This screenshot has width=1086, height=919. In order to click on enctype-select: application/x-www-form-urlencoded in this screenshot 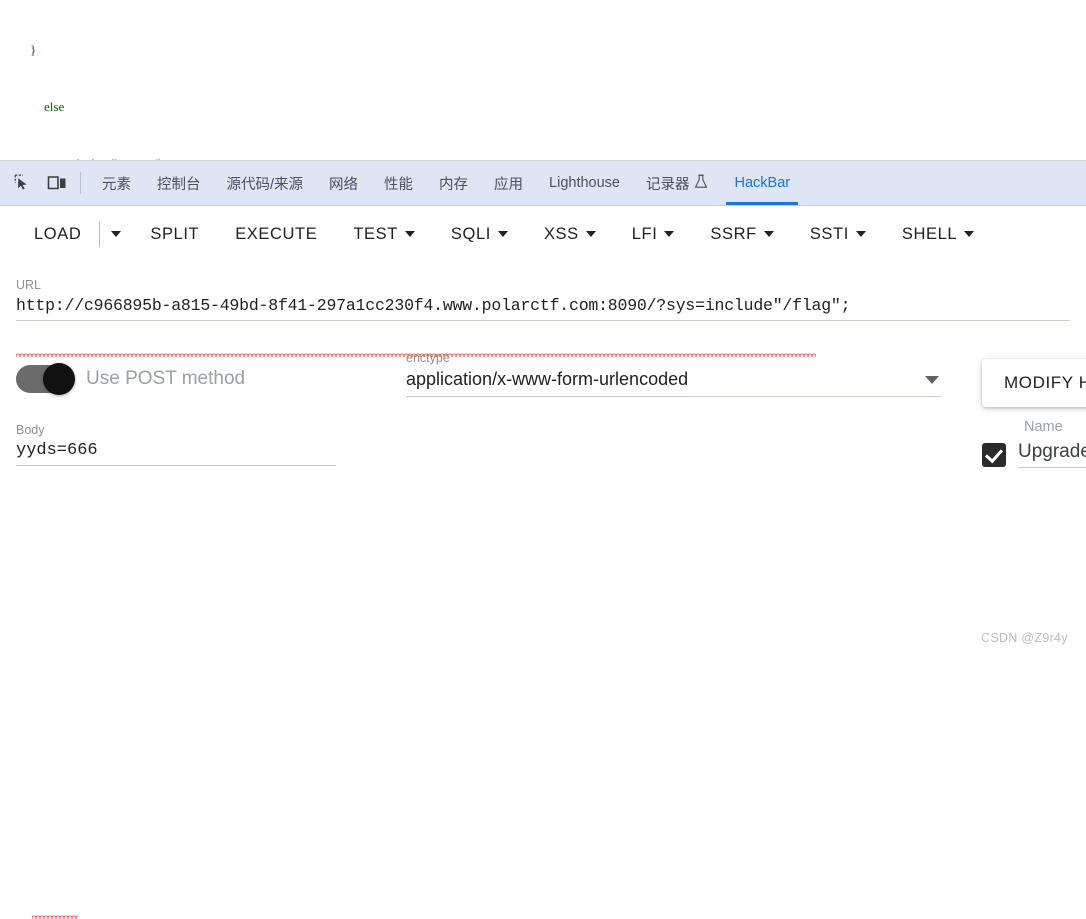, I will do `click(673, 383)`.